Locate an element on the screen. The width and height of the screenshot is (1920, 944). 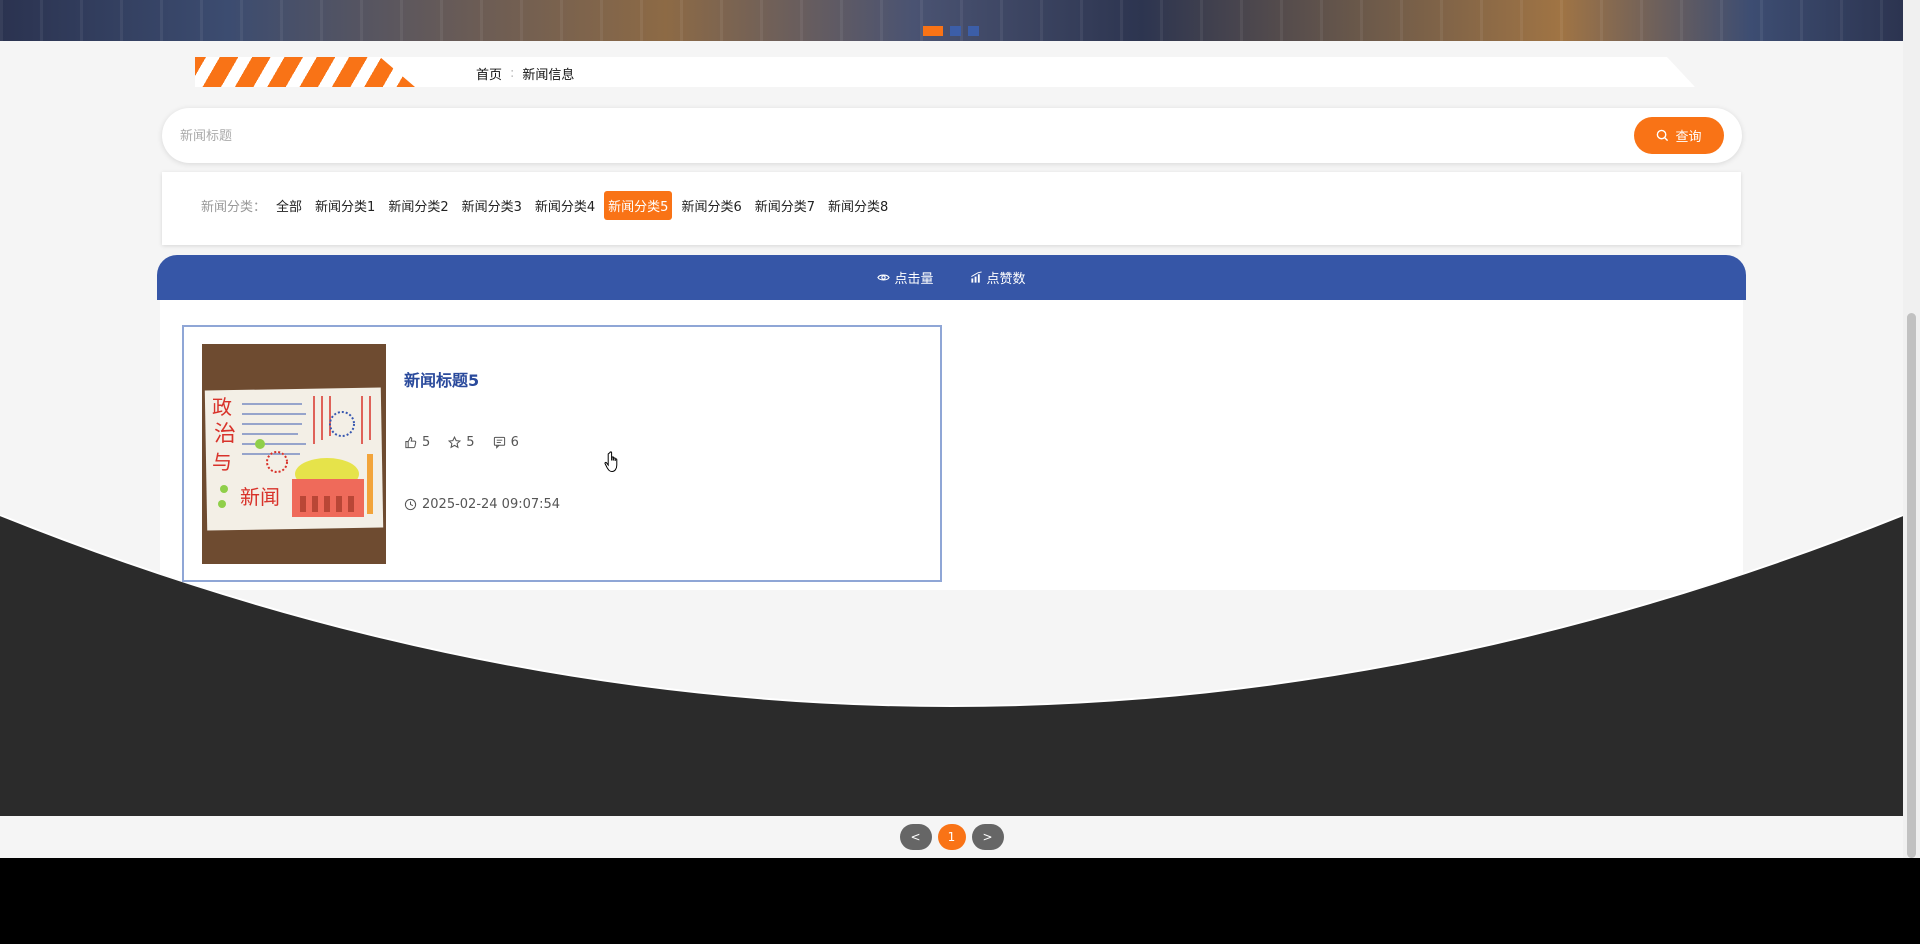
scrollbar-thumb is located at coordinates (1911, 585).